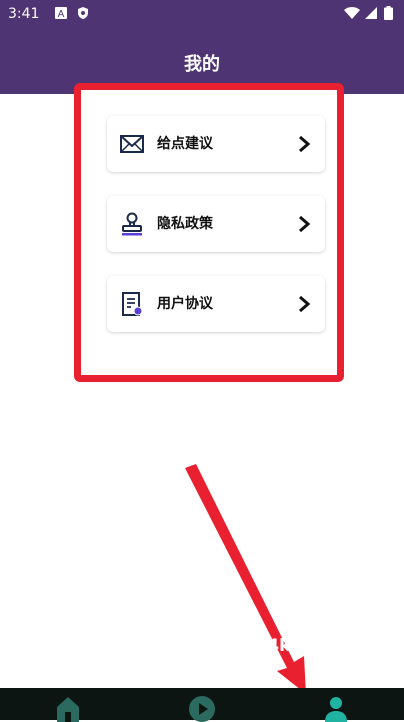 The width and height of the screenshot is (404, 722). I want to click on signal-icon, so click(371, 13).